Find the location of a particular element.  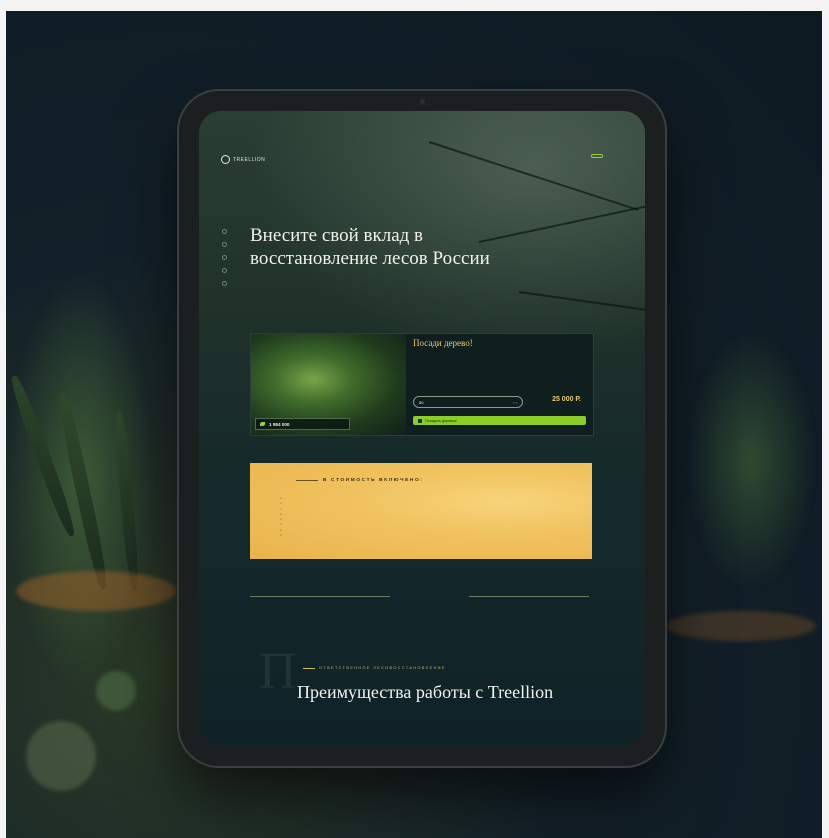

logo-text: TREELLION is located at coordinates (249, 159).